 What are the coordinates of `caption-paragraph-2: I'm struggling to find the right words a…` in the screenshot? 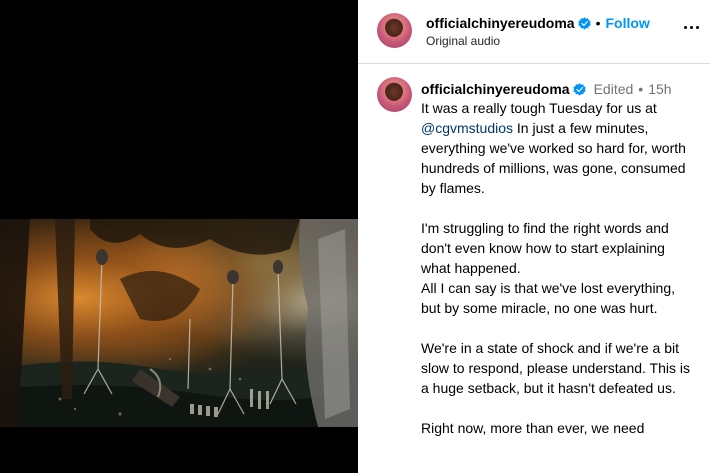 It's located at (545, 248).